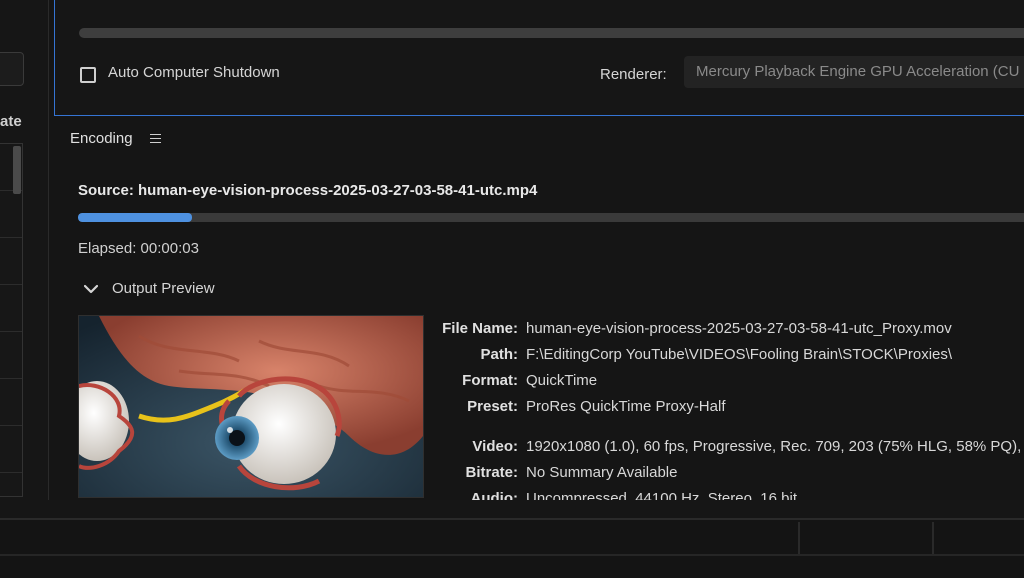  Describe the element at coordinates (491, 472) in the screenshot. I see `info-key: Bitrate:` at that location.